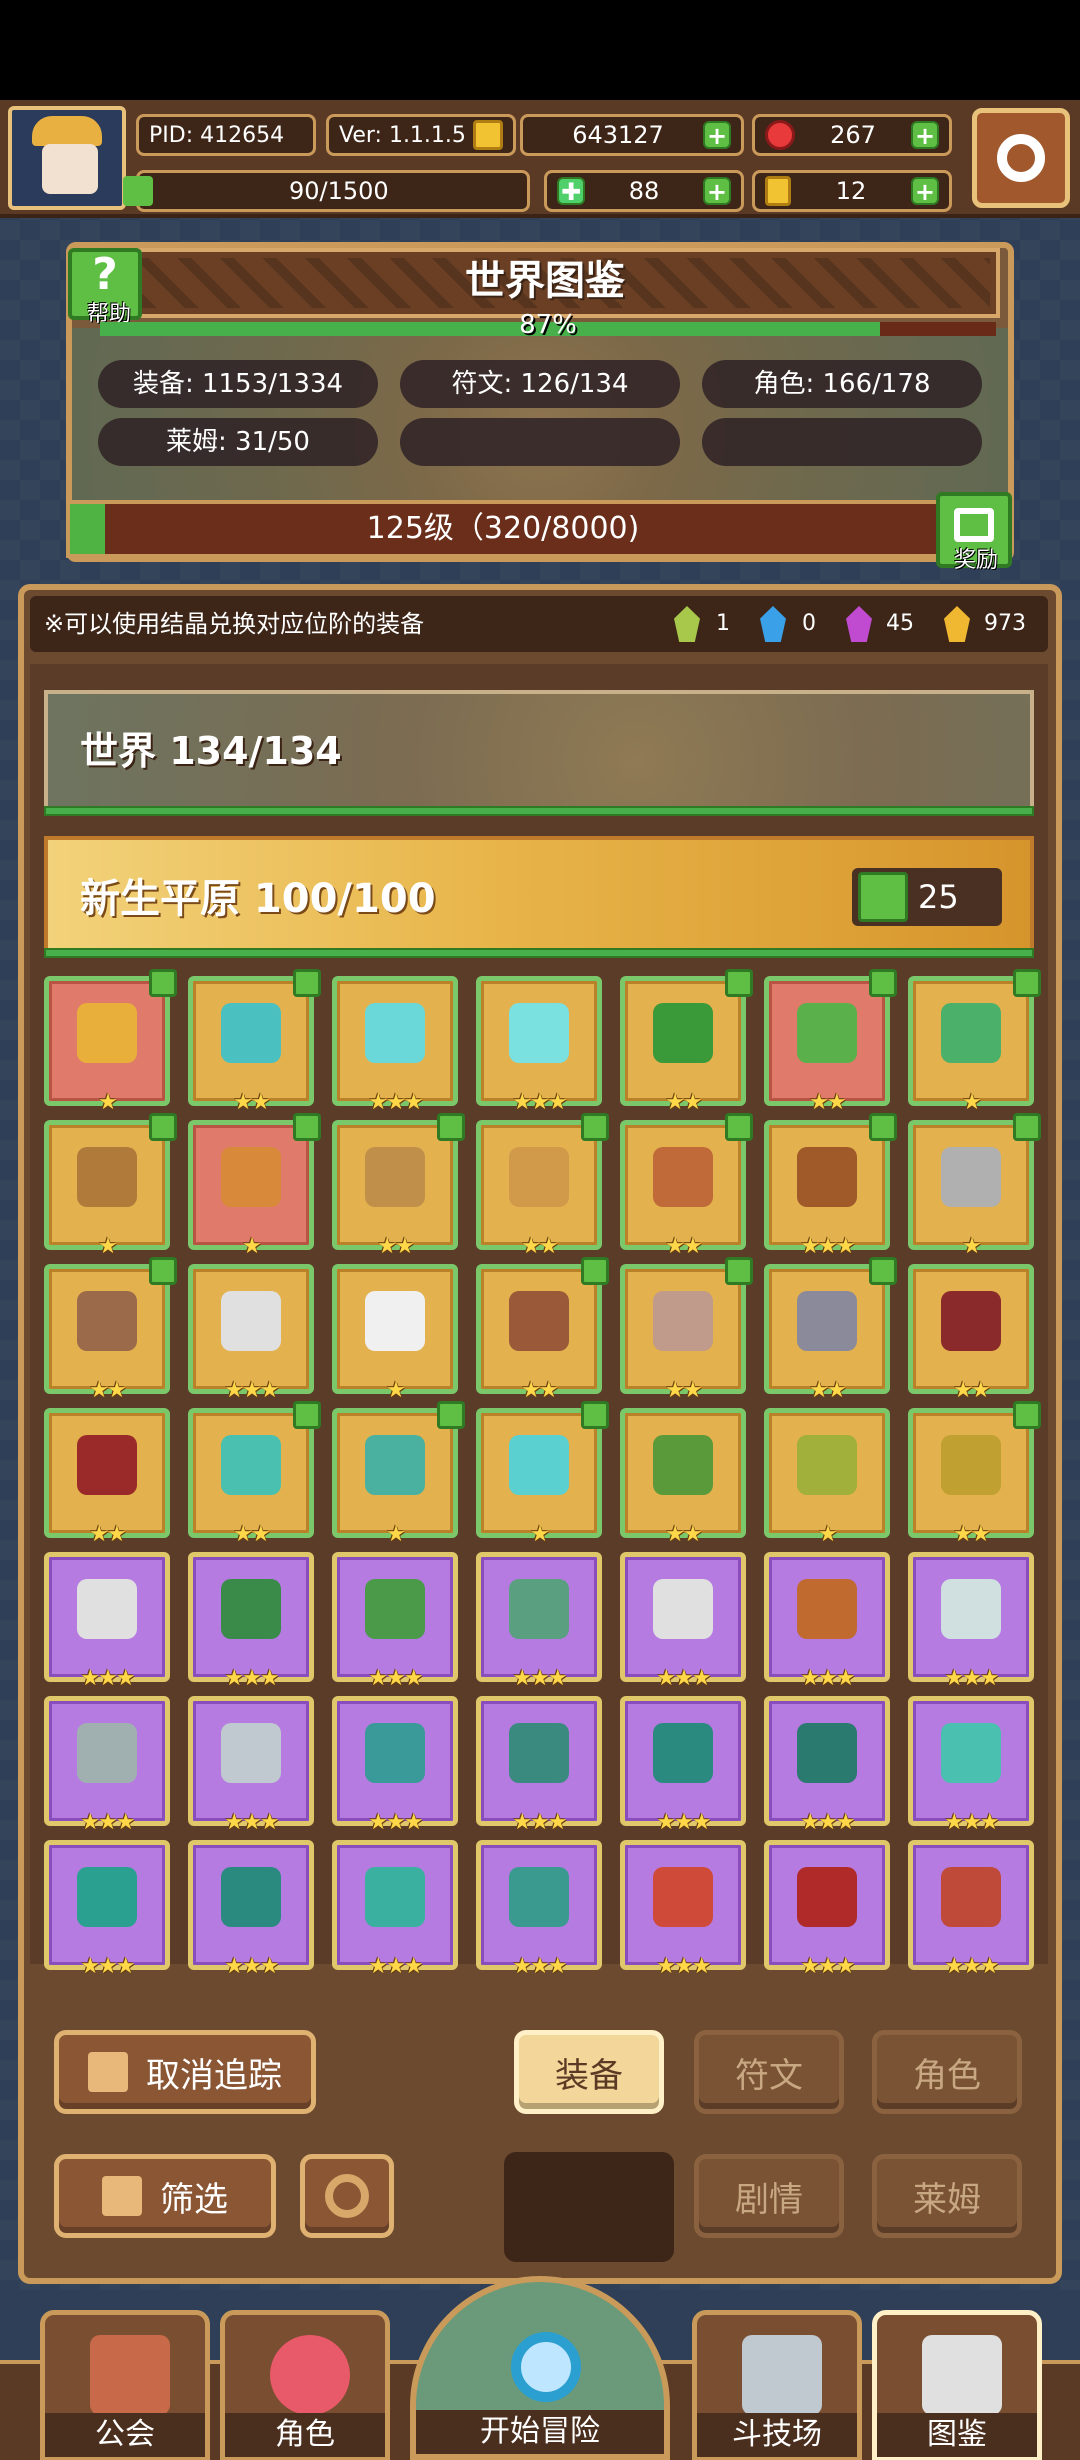 The width and height of the screenshot is (1080, 2460). Describe the element at coordinates (777, 2435) in the screenshot. I see `nav-arena-label: 斗技场` at that location.